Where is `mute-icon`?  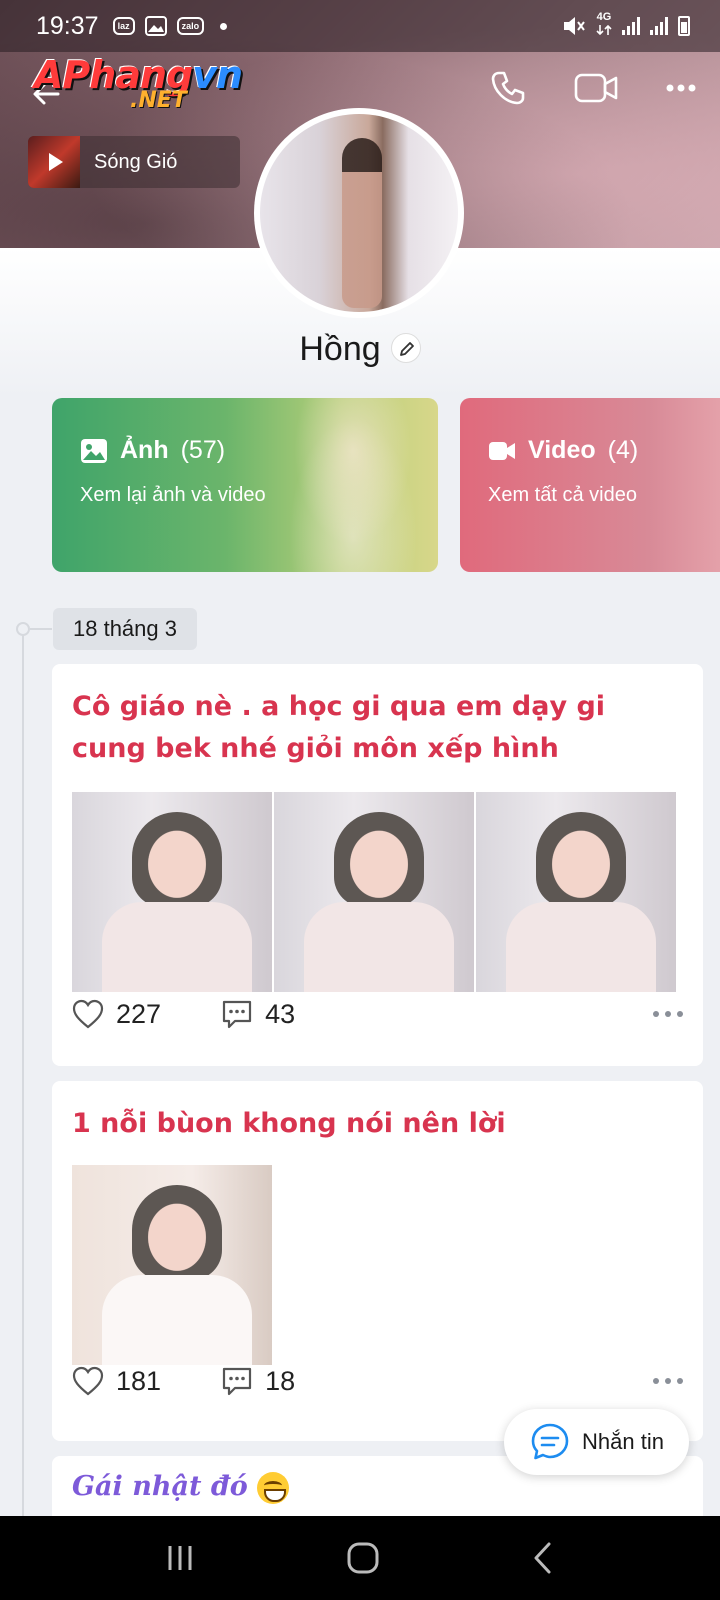
mute-icon is located at coordinates (574, 26).